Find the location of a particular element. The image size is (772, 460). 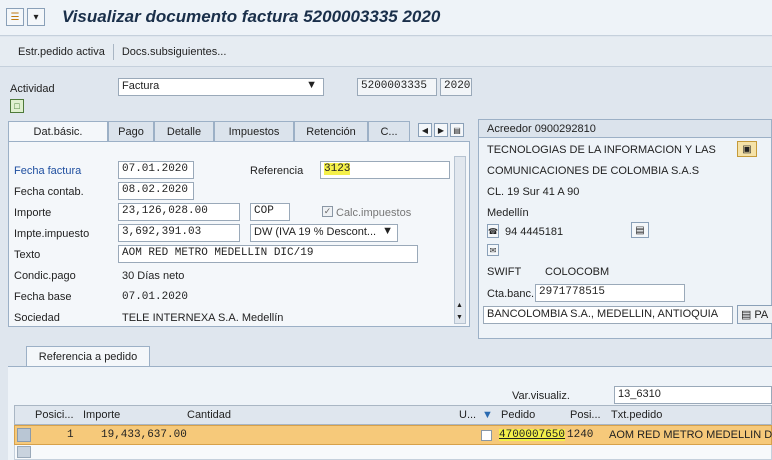

cell-amount: 19,433,637.00 is located at coordinates (144, 435).